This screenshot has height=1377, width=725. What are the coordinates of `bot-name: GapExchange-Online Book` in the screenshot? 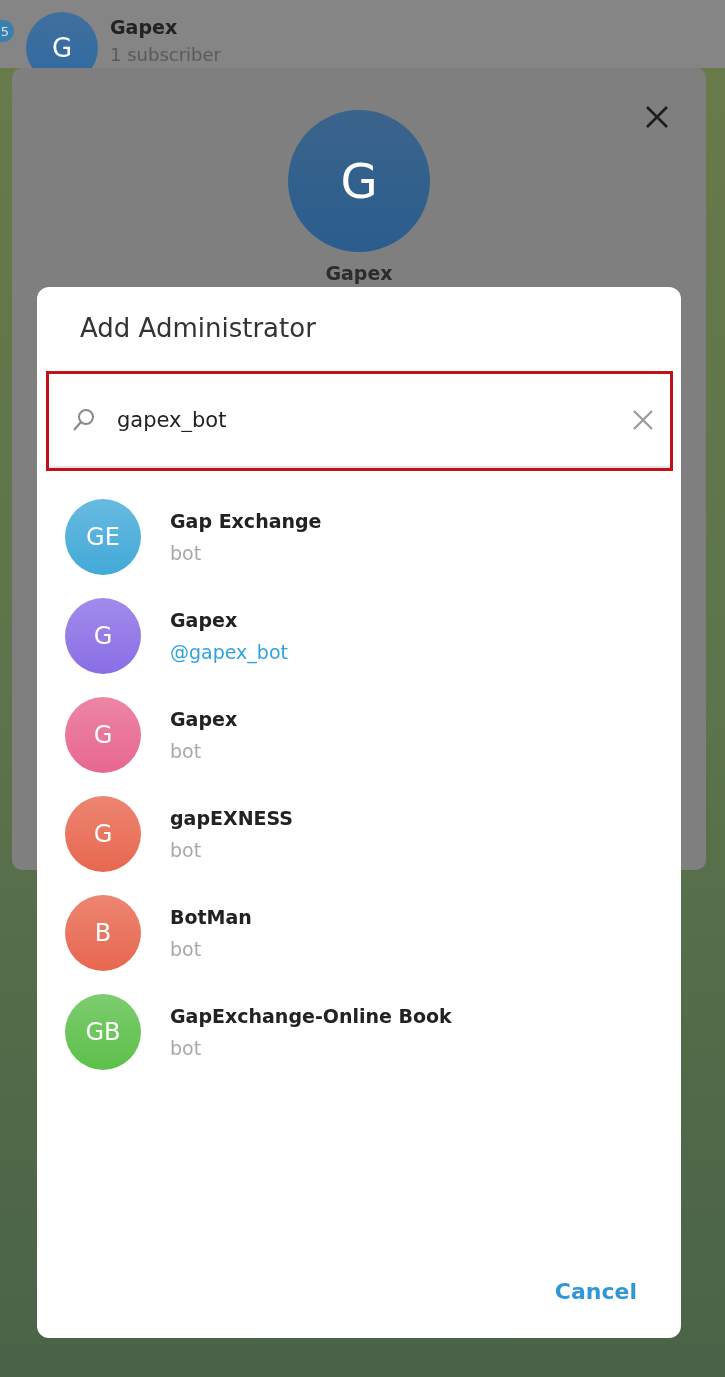 It's located at (311, 1015).